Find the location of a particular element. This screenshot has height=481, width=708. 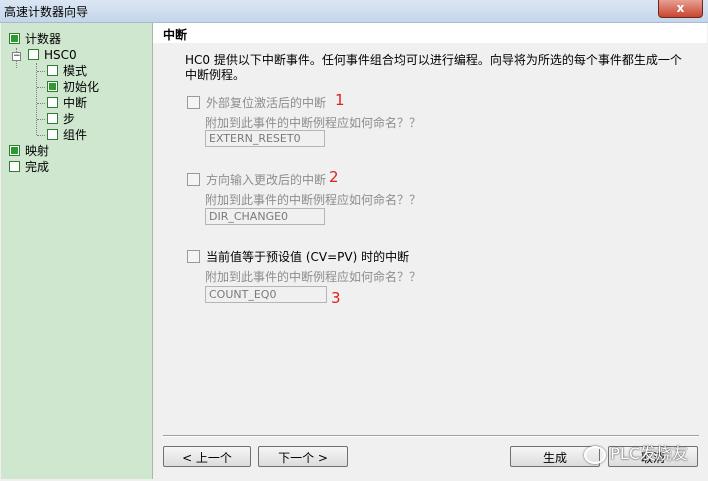

annotation-number: 2 is located at coordinates (334, 177).